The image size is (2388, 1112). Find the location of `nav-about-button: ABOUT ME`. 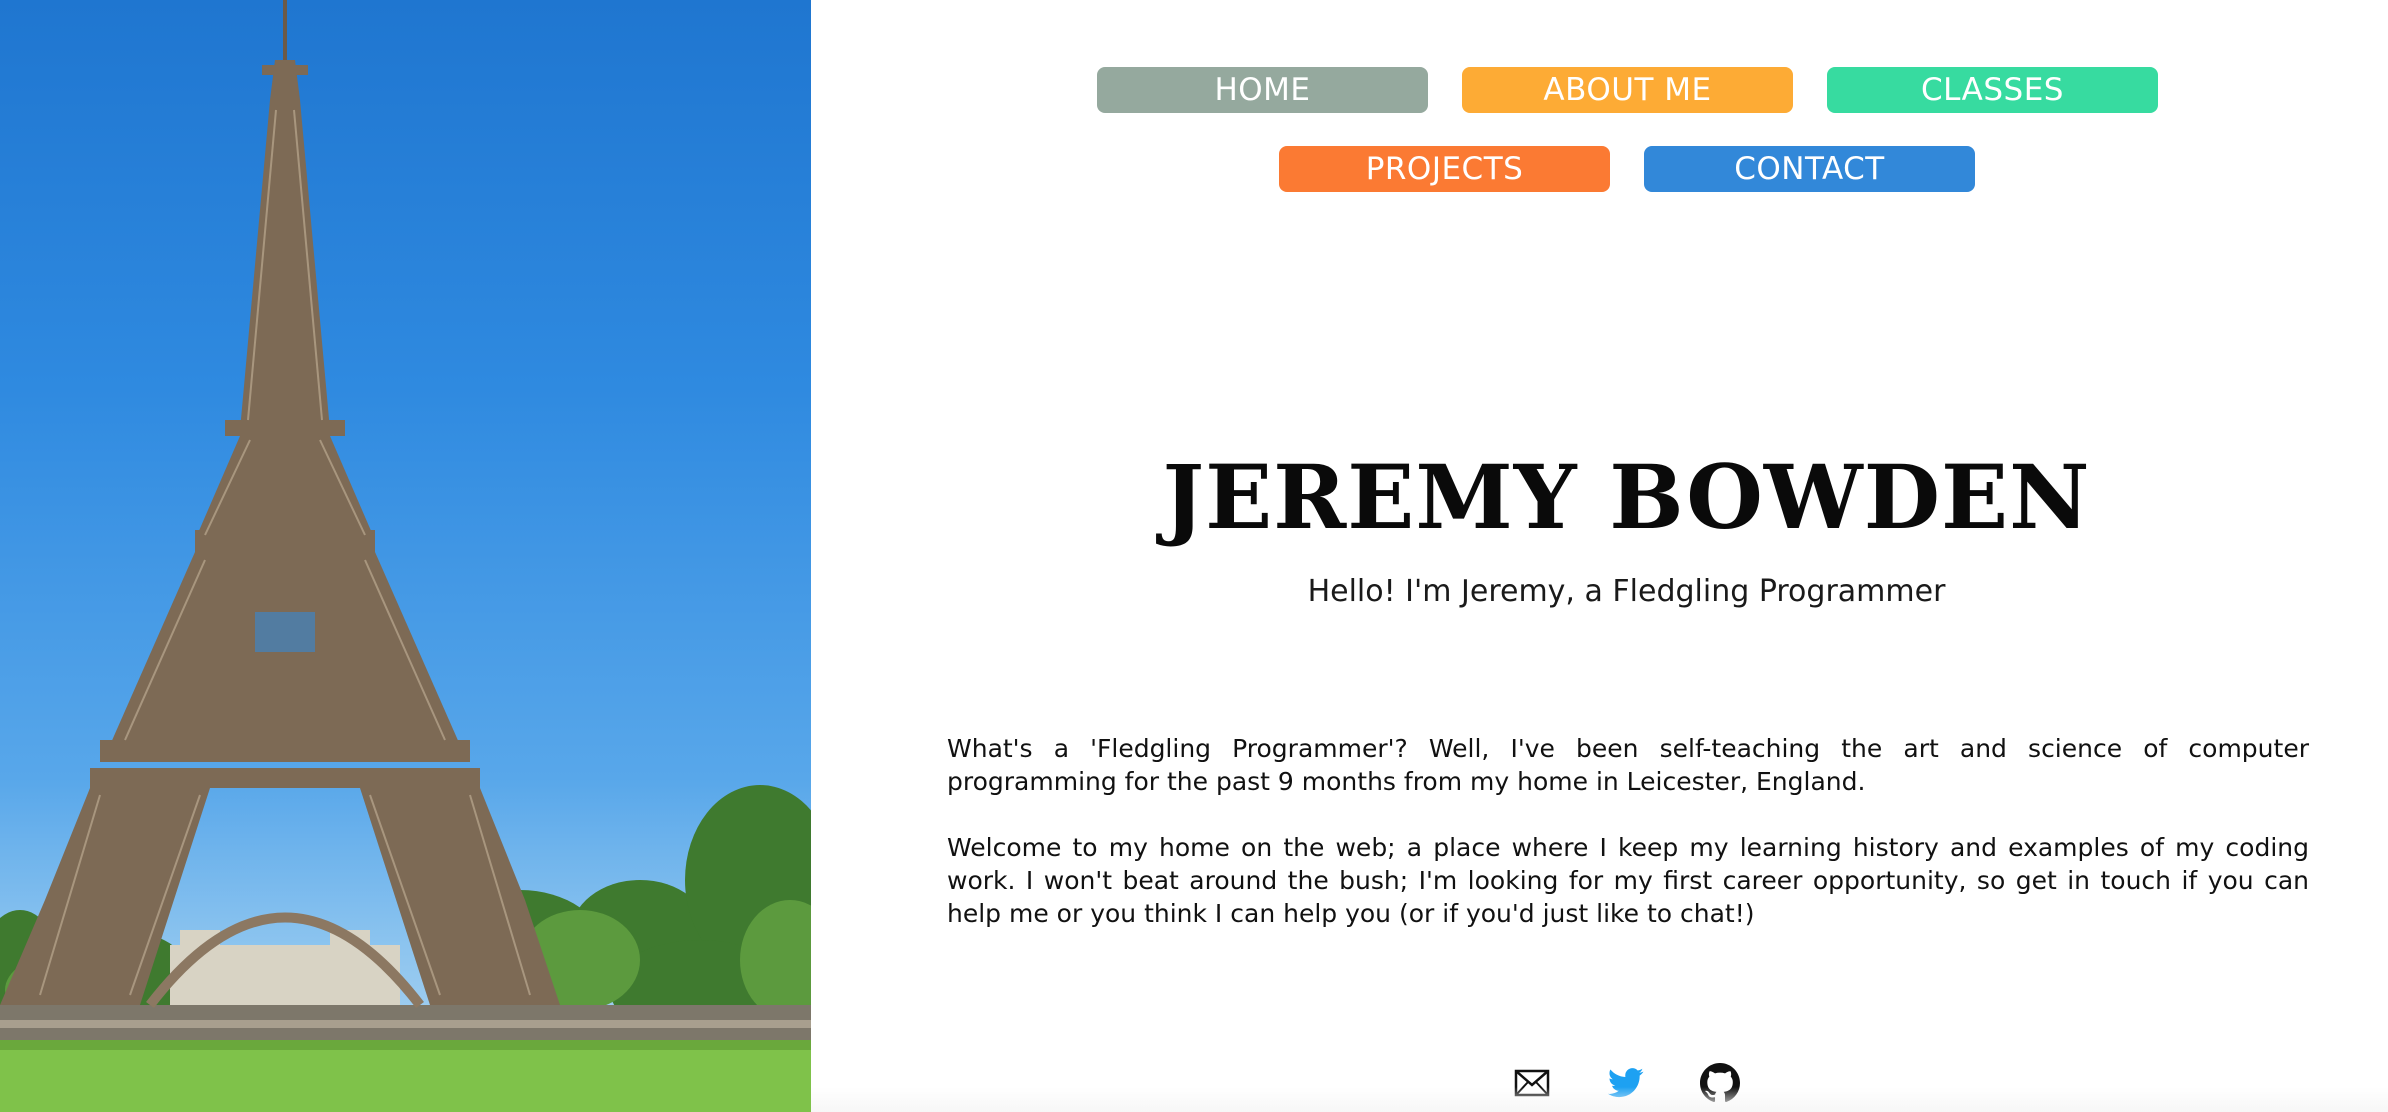

nav-about-button: ABOUT ME is located at coordinates (1627, 90).